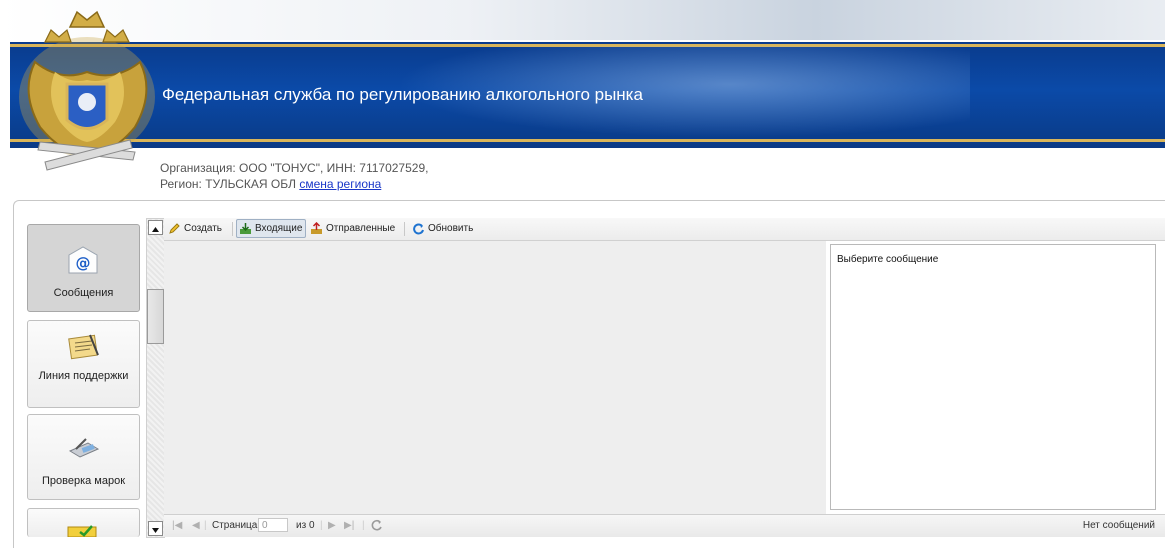 The width and height of the screenshot is (1165, 548). What do you see at coordinates (203, 228) in the screenshot?
I see `create-label: Создать` at bounding box center [203, 228].